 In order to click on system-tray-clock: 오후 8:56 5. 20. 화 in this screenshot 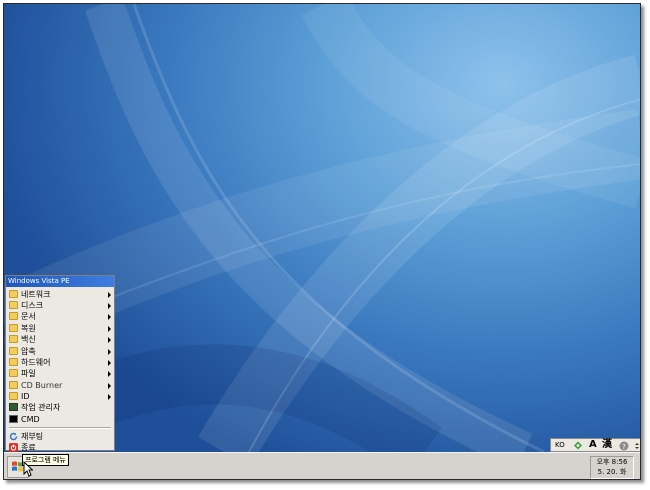, I will do `click(612, 467)`.